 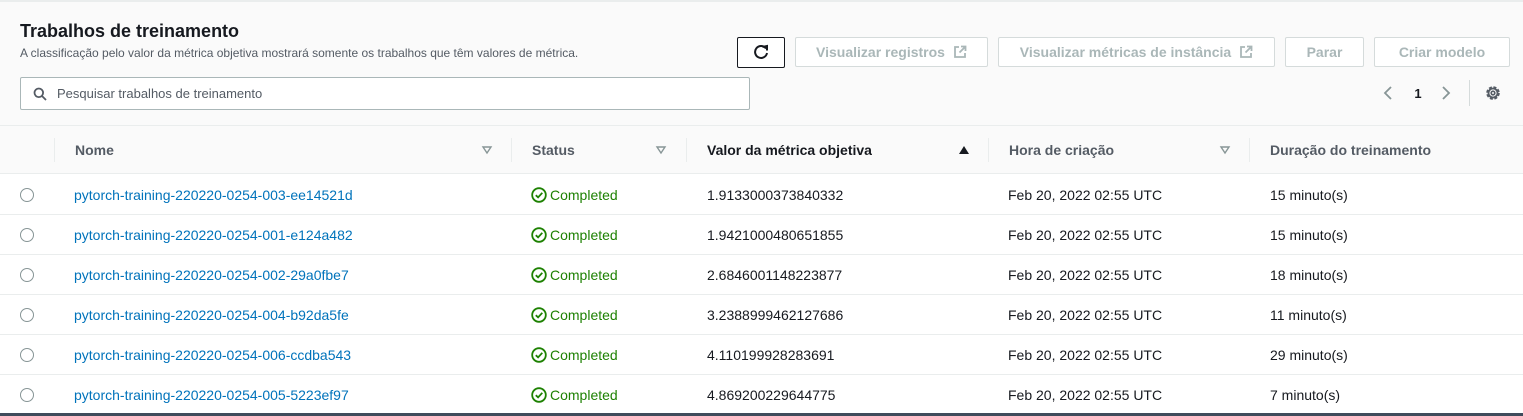 What do you see at coordinates (964, 150) in the screenshot?
I see `sort-ascending-icon` at bounding box center [964, 150].